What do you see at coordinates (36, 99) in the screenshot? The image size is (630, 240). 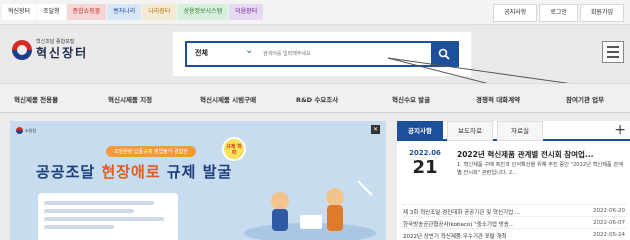 I see `nav-item-0: 혁신제품 전용몰` at bounding box center [36, 99].